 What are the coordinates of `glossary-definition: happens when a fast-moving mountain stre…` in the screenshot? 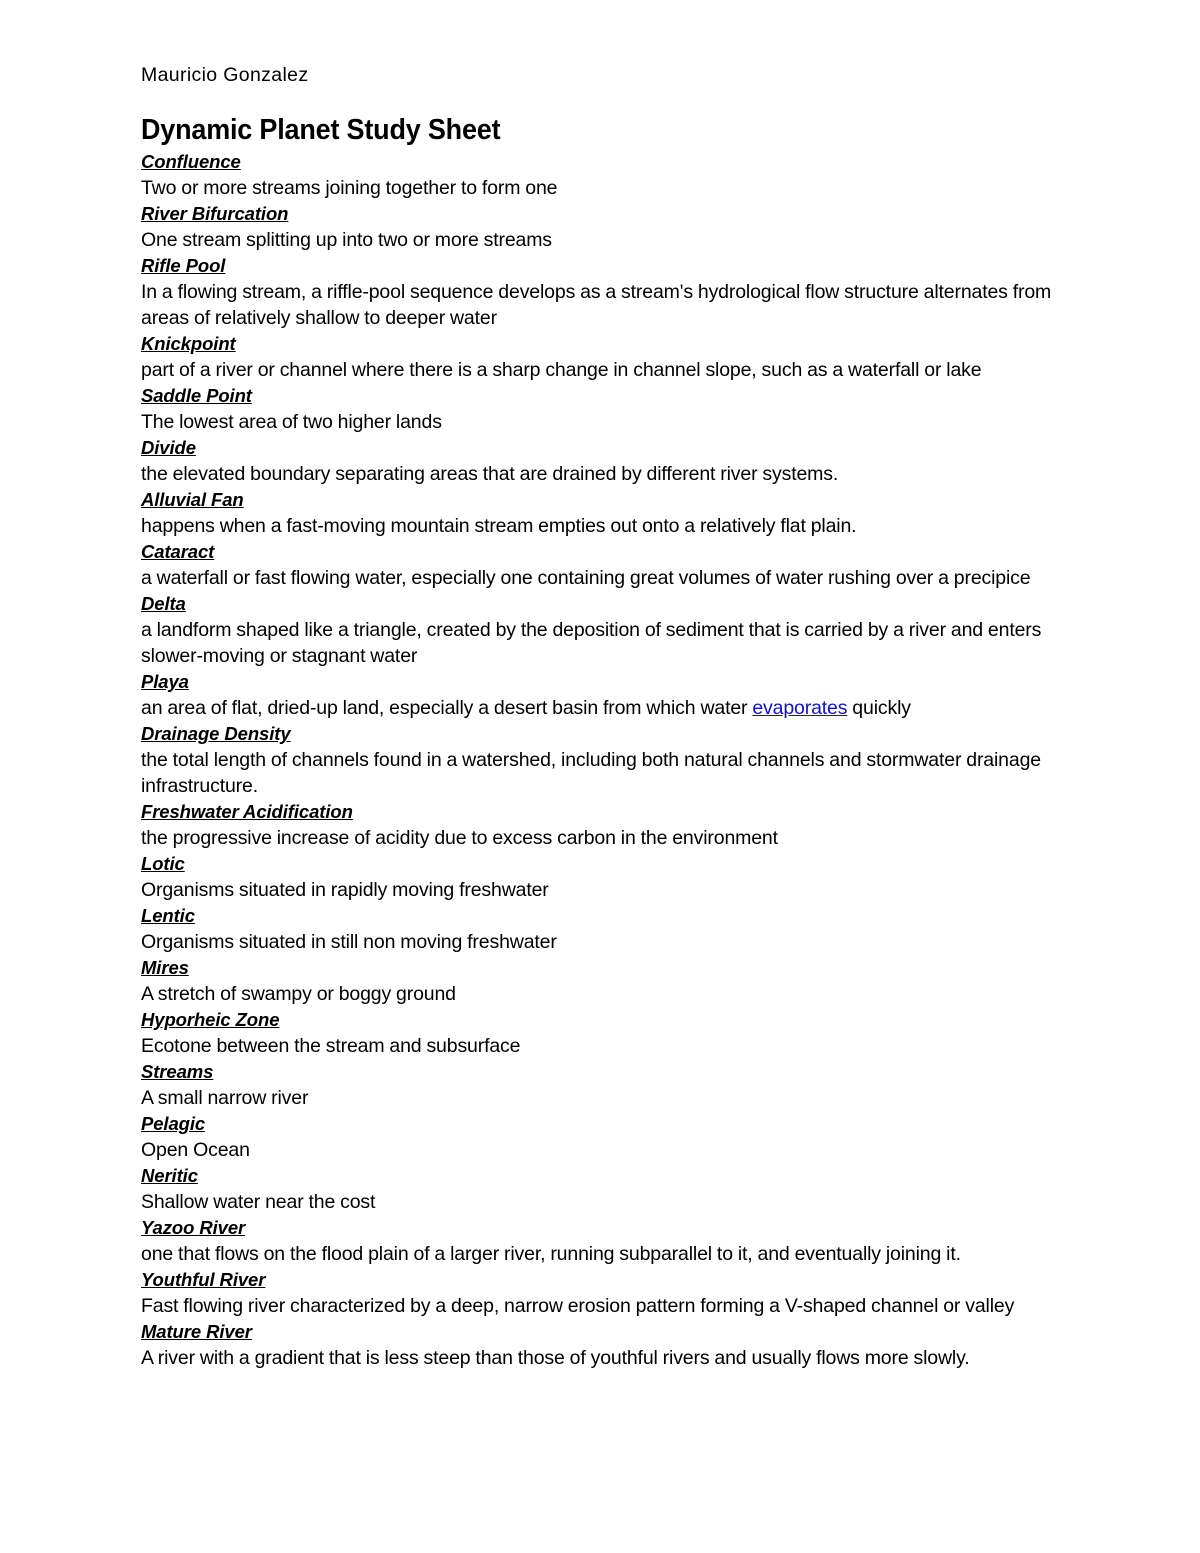 It's located at (499, 526).